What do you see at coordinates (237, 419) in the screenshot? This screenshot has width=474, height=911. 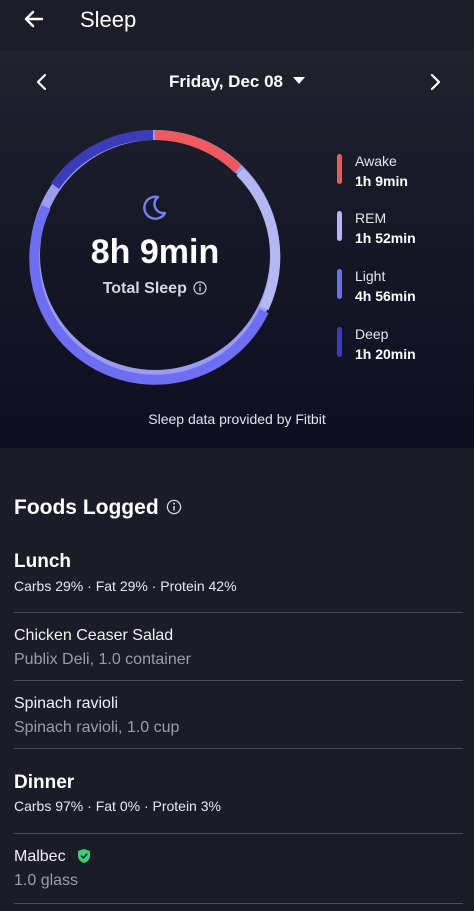 I see `data-provider-note: Sleep data provided by Fitbit` at bounding box center [237, 419].